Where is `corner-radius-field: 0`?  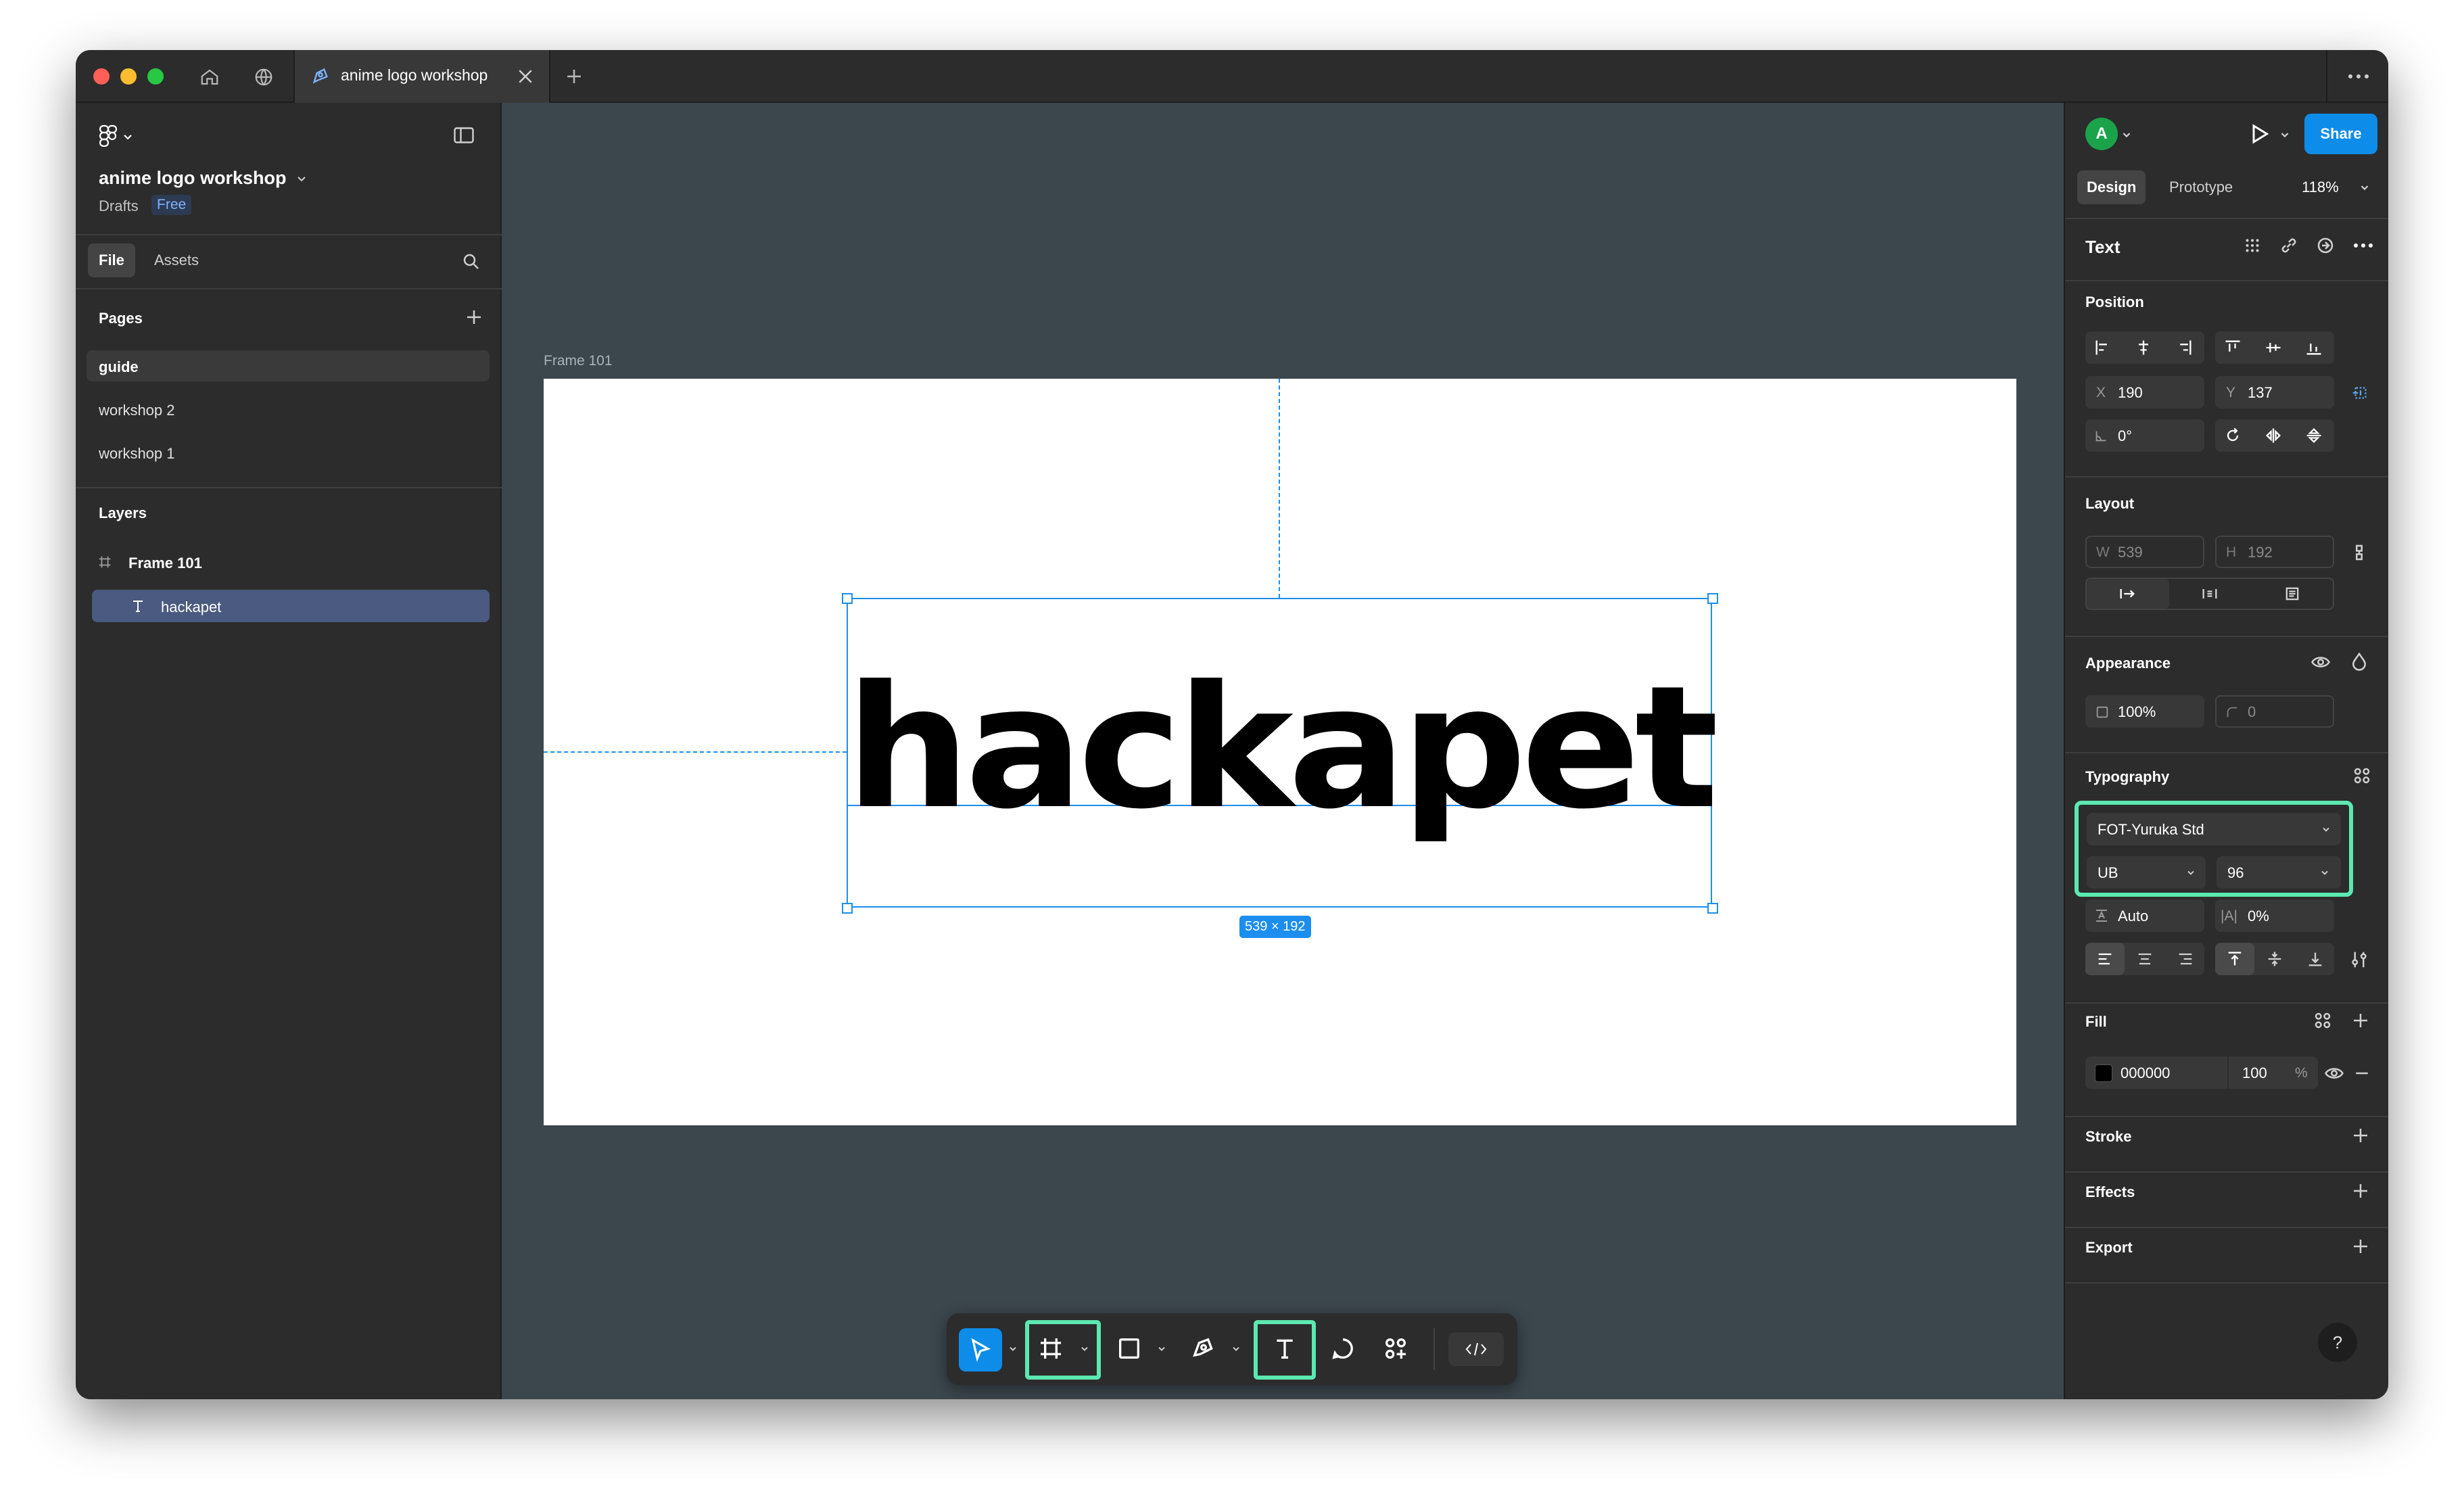
corner-radius-field: 0 is located at coordinates (2274, 711).